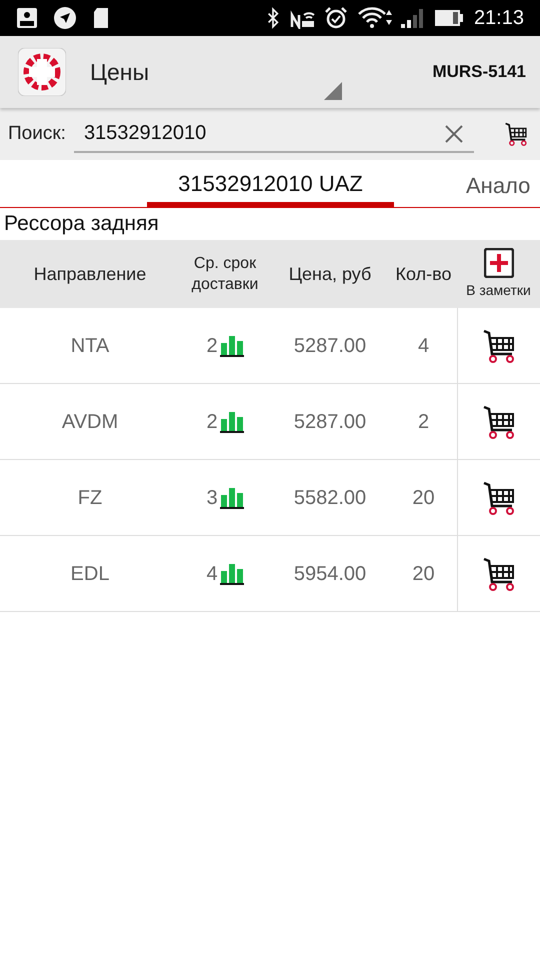 This screenshot has width=540, height=960. What do you see at coordinates (37, 134) in the screenshot?
I see `search-label: Поиск:` at bounding box center [37, 134].